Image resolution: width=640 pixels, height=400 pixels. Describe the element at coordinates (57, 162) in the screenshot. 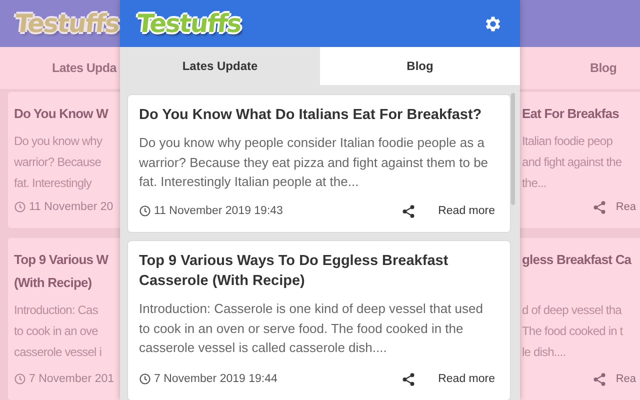

I see `post-excerpt: warrior? Because` at that location.